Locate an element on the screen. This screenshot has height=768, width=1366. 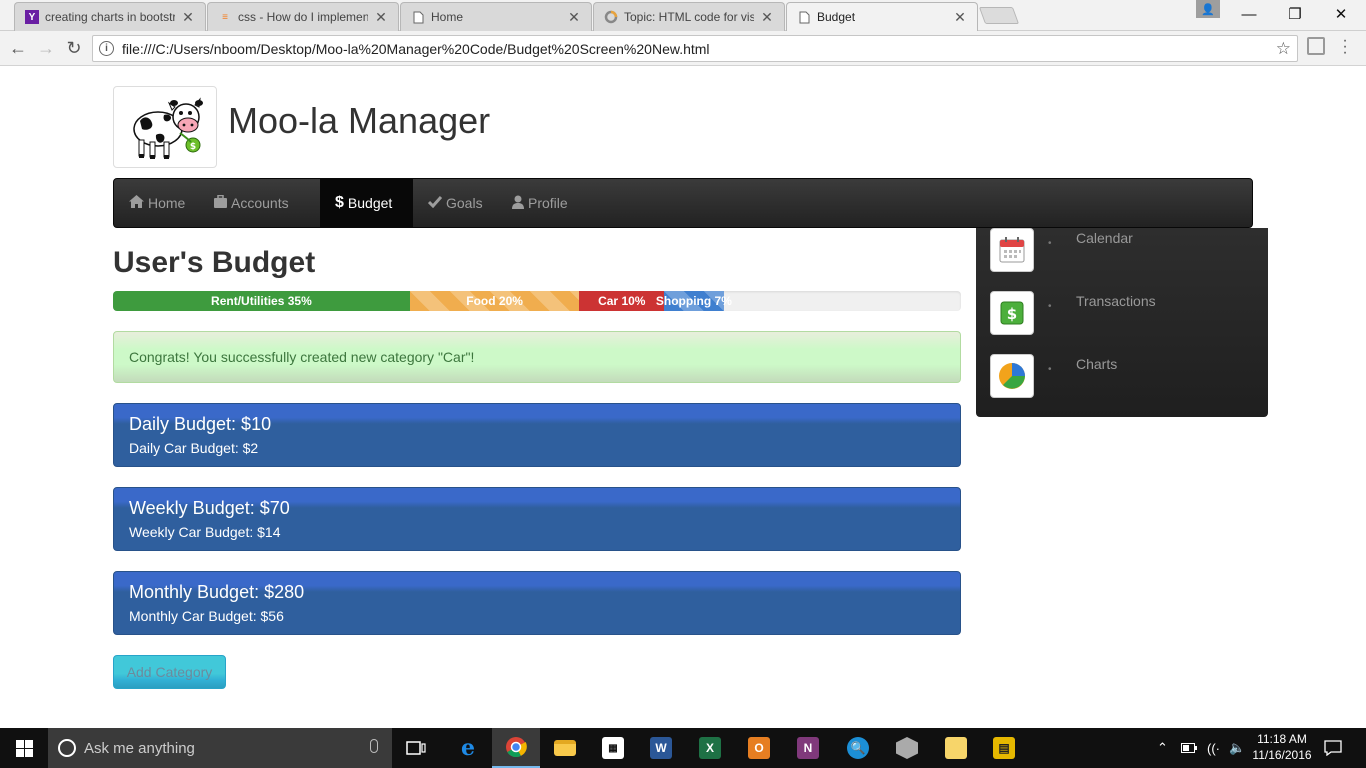
onenote-icon: N is located at coordinates (808, 748).